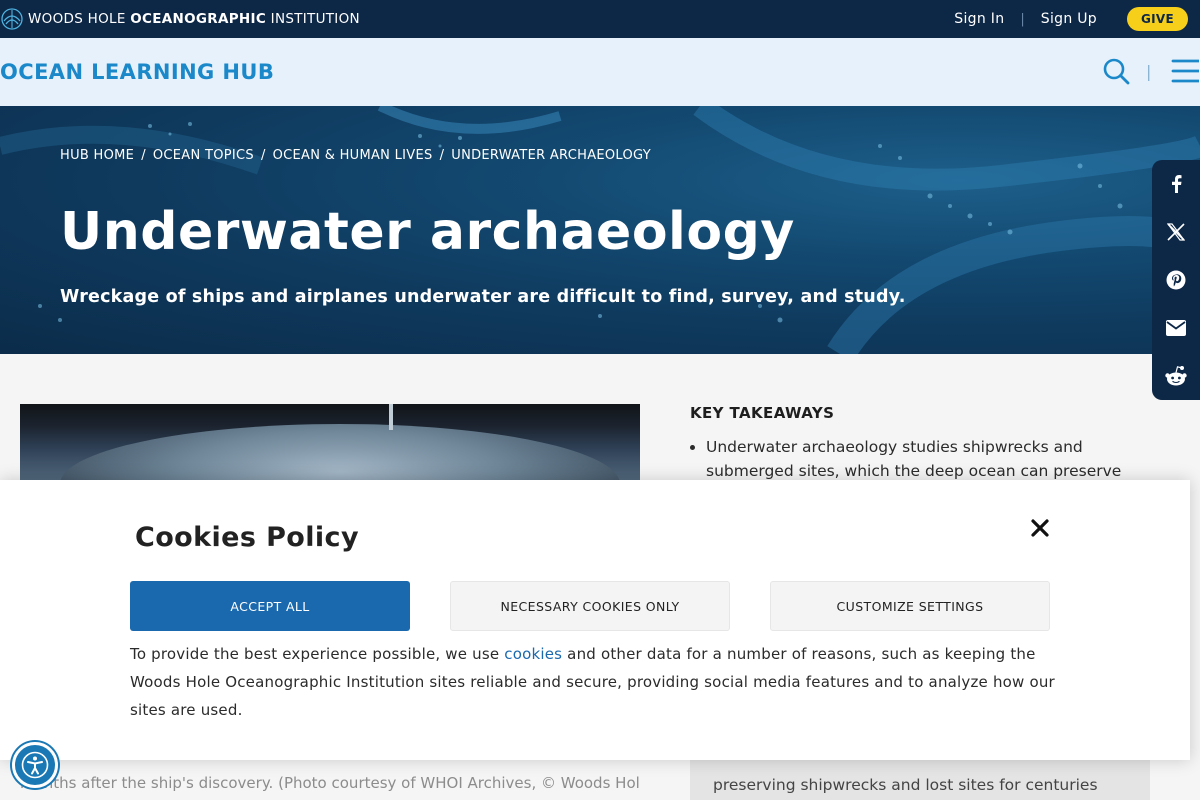 The height and width of the screenshot is (800, 1200). Describe the element at coordinates (203, 155) in the screenshot. I see `breadcrumb-ocean-topics: OCEAN TOPICS` at that location.